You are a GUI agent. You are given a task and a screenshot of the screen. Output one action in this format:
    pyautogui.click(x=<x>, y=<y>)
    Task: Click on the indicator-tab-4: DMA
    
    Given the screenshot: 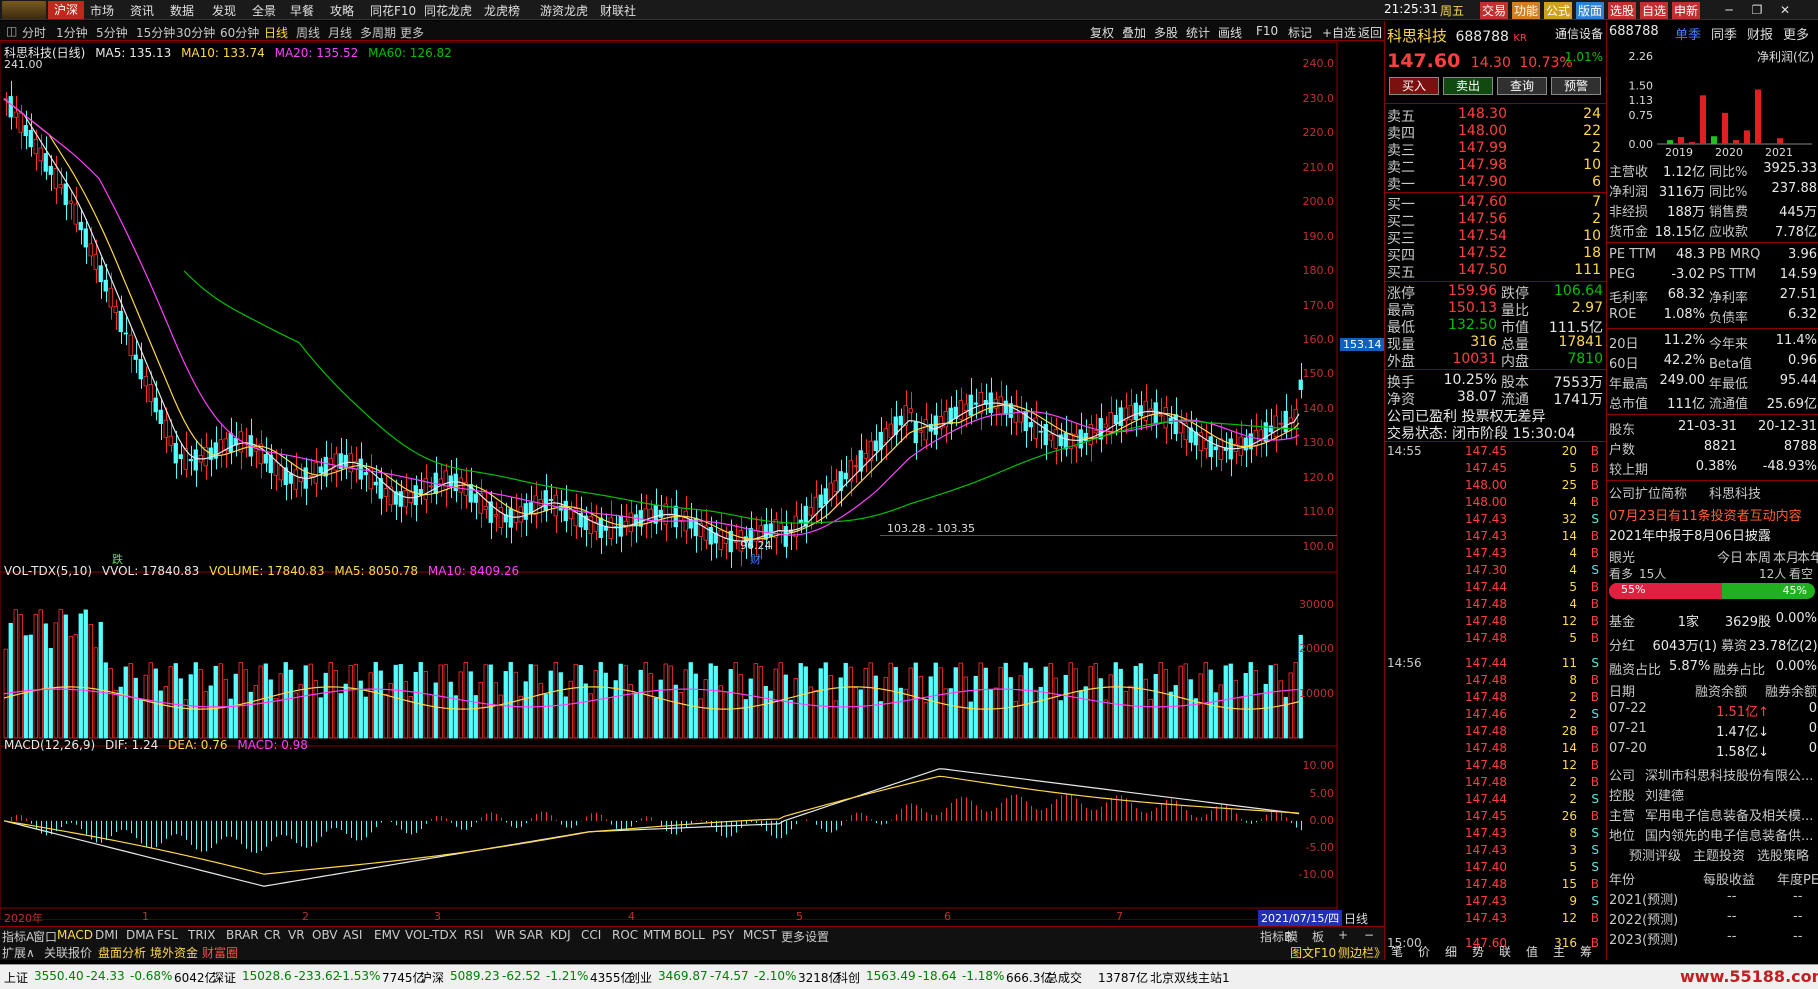 What is the action you would take?
    pyautogui.click(x=140, y=935)
    